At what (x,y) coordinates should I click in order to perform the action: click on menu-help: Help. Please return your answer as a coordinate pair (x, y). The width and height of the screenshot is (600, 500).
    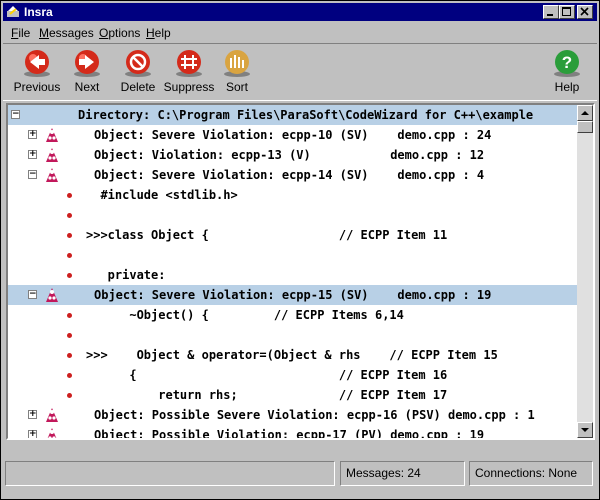
    Looking at the image, I should click on (158, 33).